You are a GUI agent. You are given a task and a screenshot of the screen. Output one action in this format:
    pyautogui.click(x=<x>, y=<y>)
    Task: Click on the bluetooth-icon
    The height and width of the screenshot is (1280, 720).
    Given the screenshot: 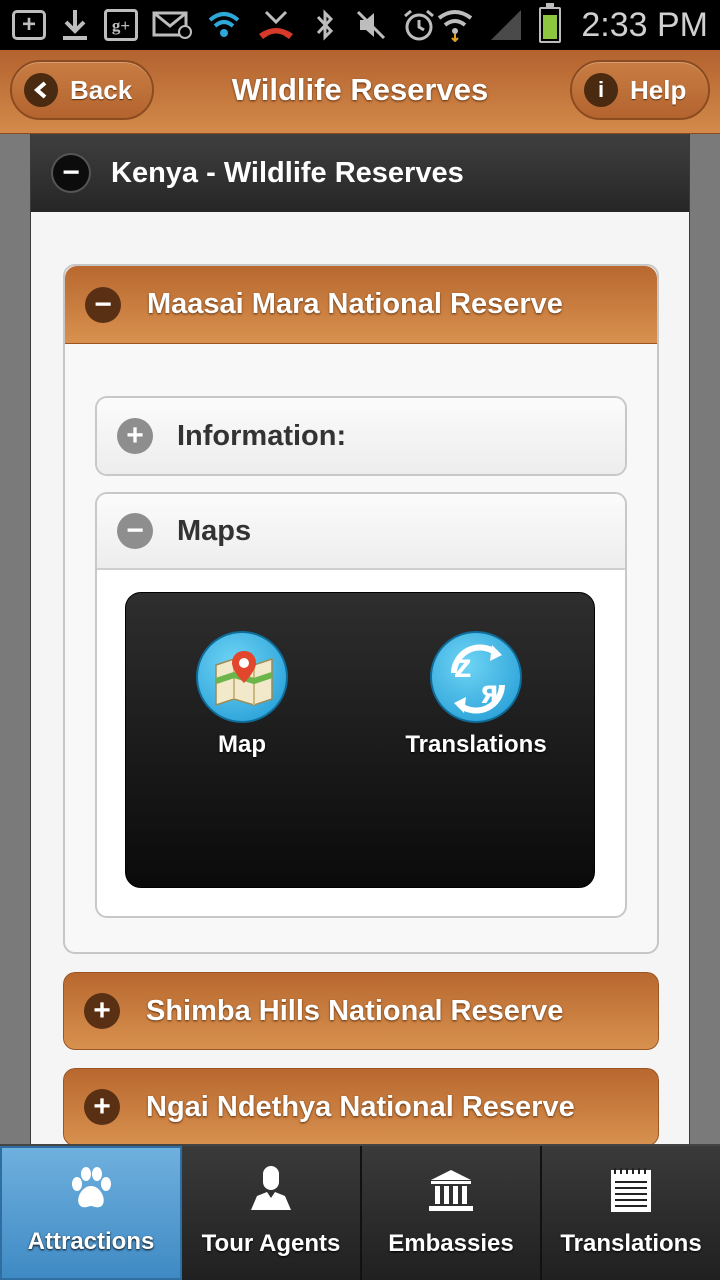 What is the action you would take?
    pyautogui.click(x=325, y=25)
    